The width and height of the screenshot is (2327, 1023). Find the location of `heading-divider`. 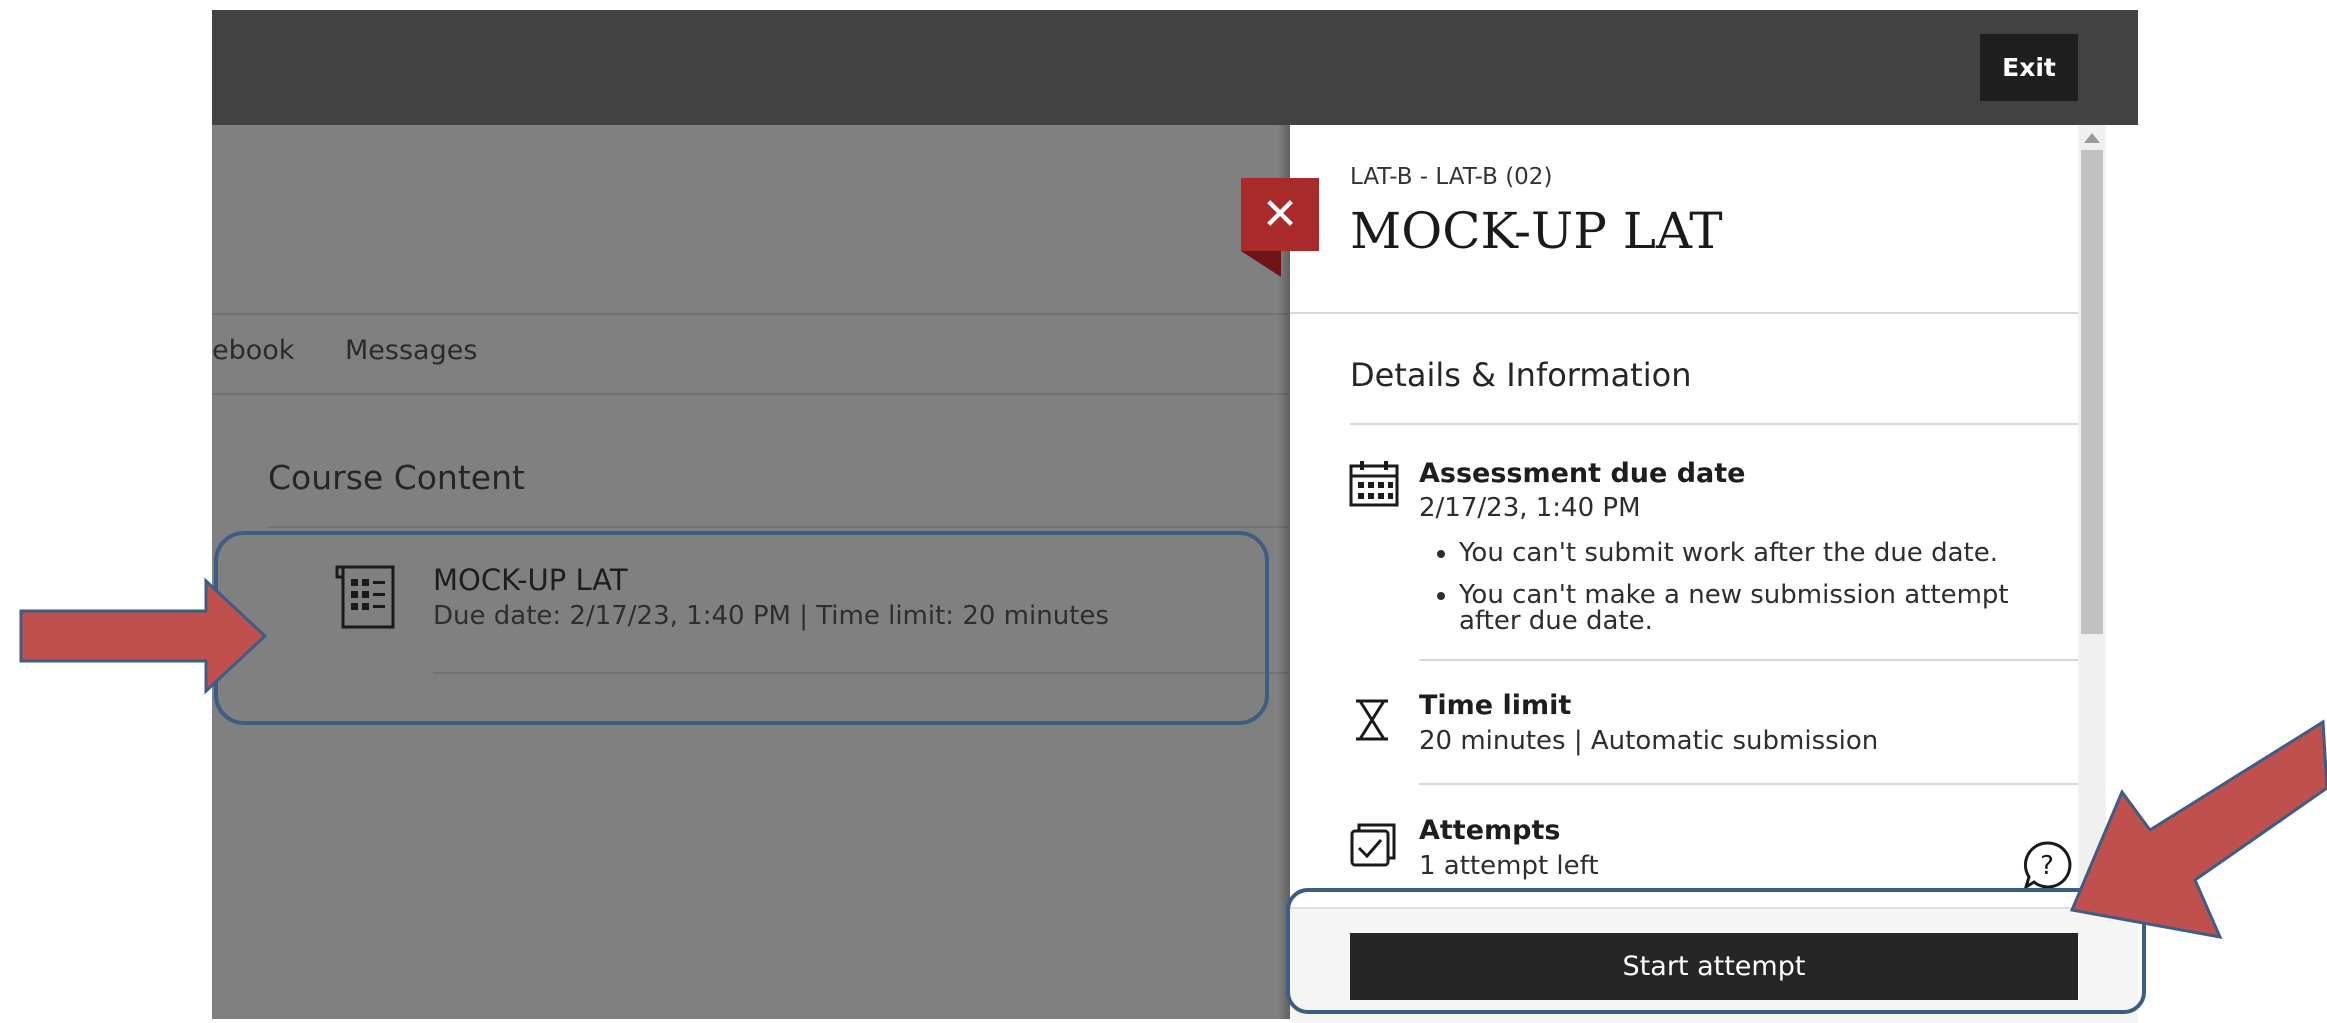

heading-divider is located at coordinates (778, 527).